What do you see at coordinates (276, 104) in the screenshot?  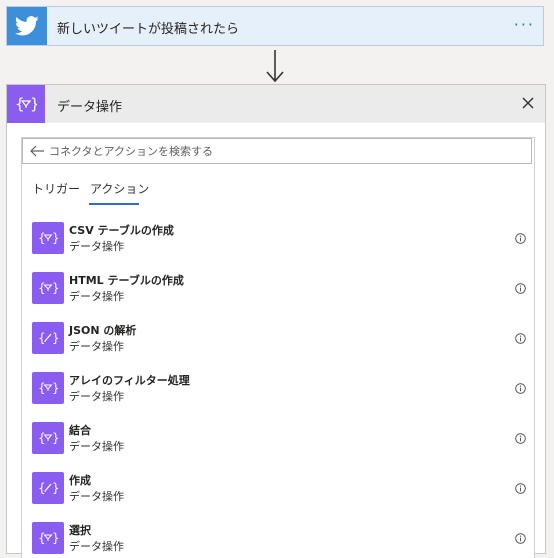 I see `action-header: { } データ操作` at bounding box center [276, 104].